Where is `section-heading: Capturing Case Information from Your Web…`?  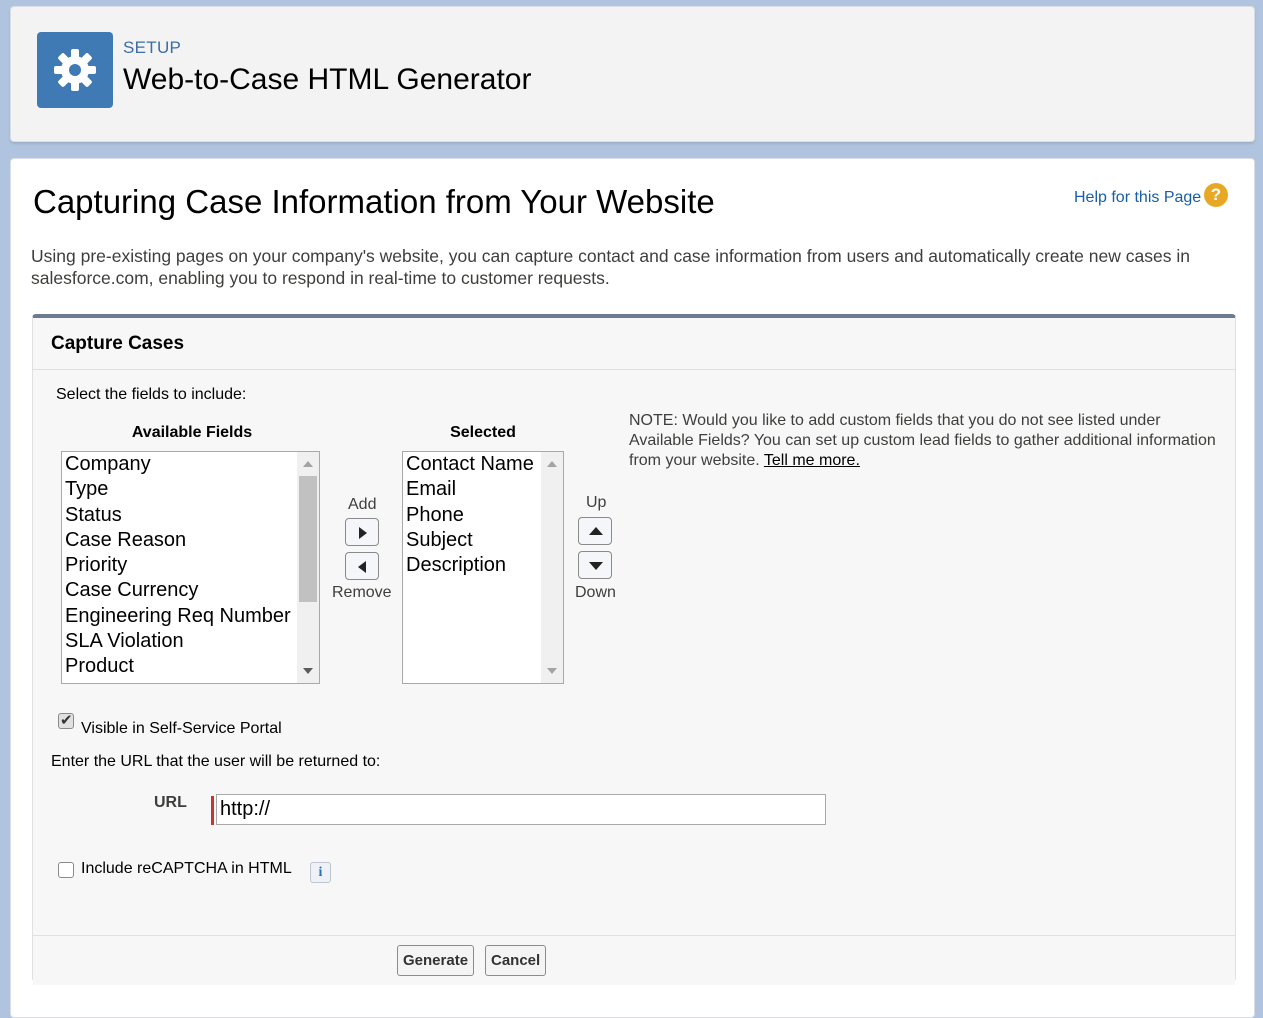 section-heading: Capturing Case Information from Your Web… is located at coordinates (374, 201).